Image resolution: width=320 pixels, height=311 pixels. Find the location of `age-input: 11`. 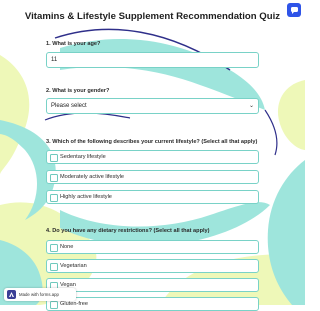

age-input: 11 is located at coordinates (152, 60).